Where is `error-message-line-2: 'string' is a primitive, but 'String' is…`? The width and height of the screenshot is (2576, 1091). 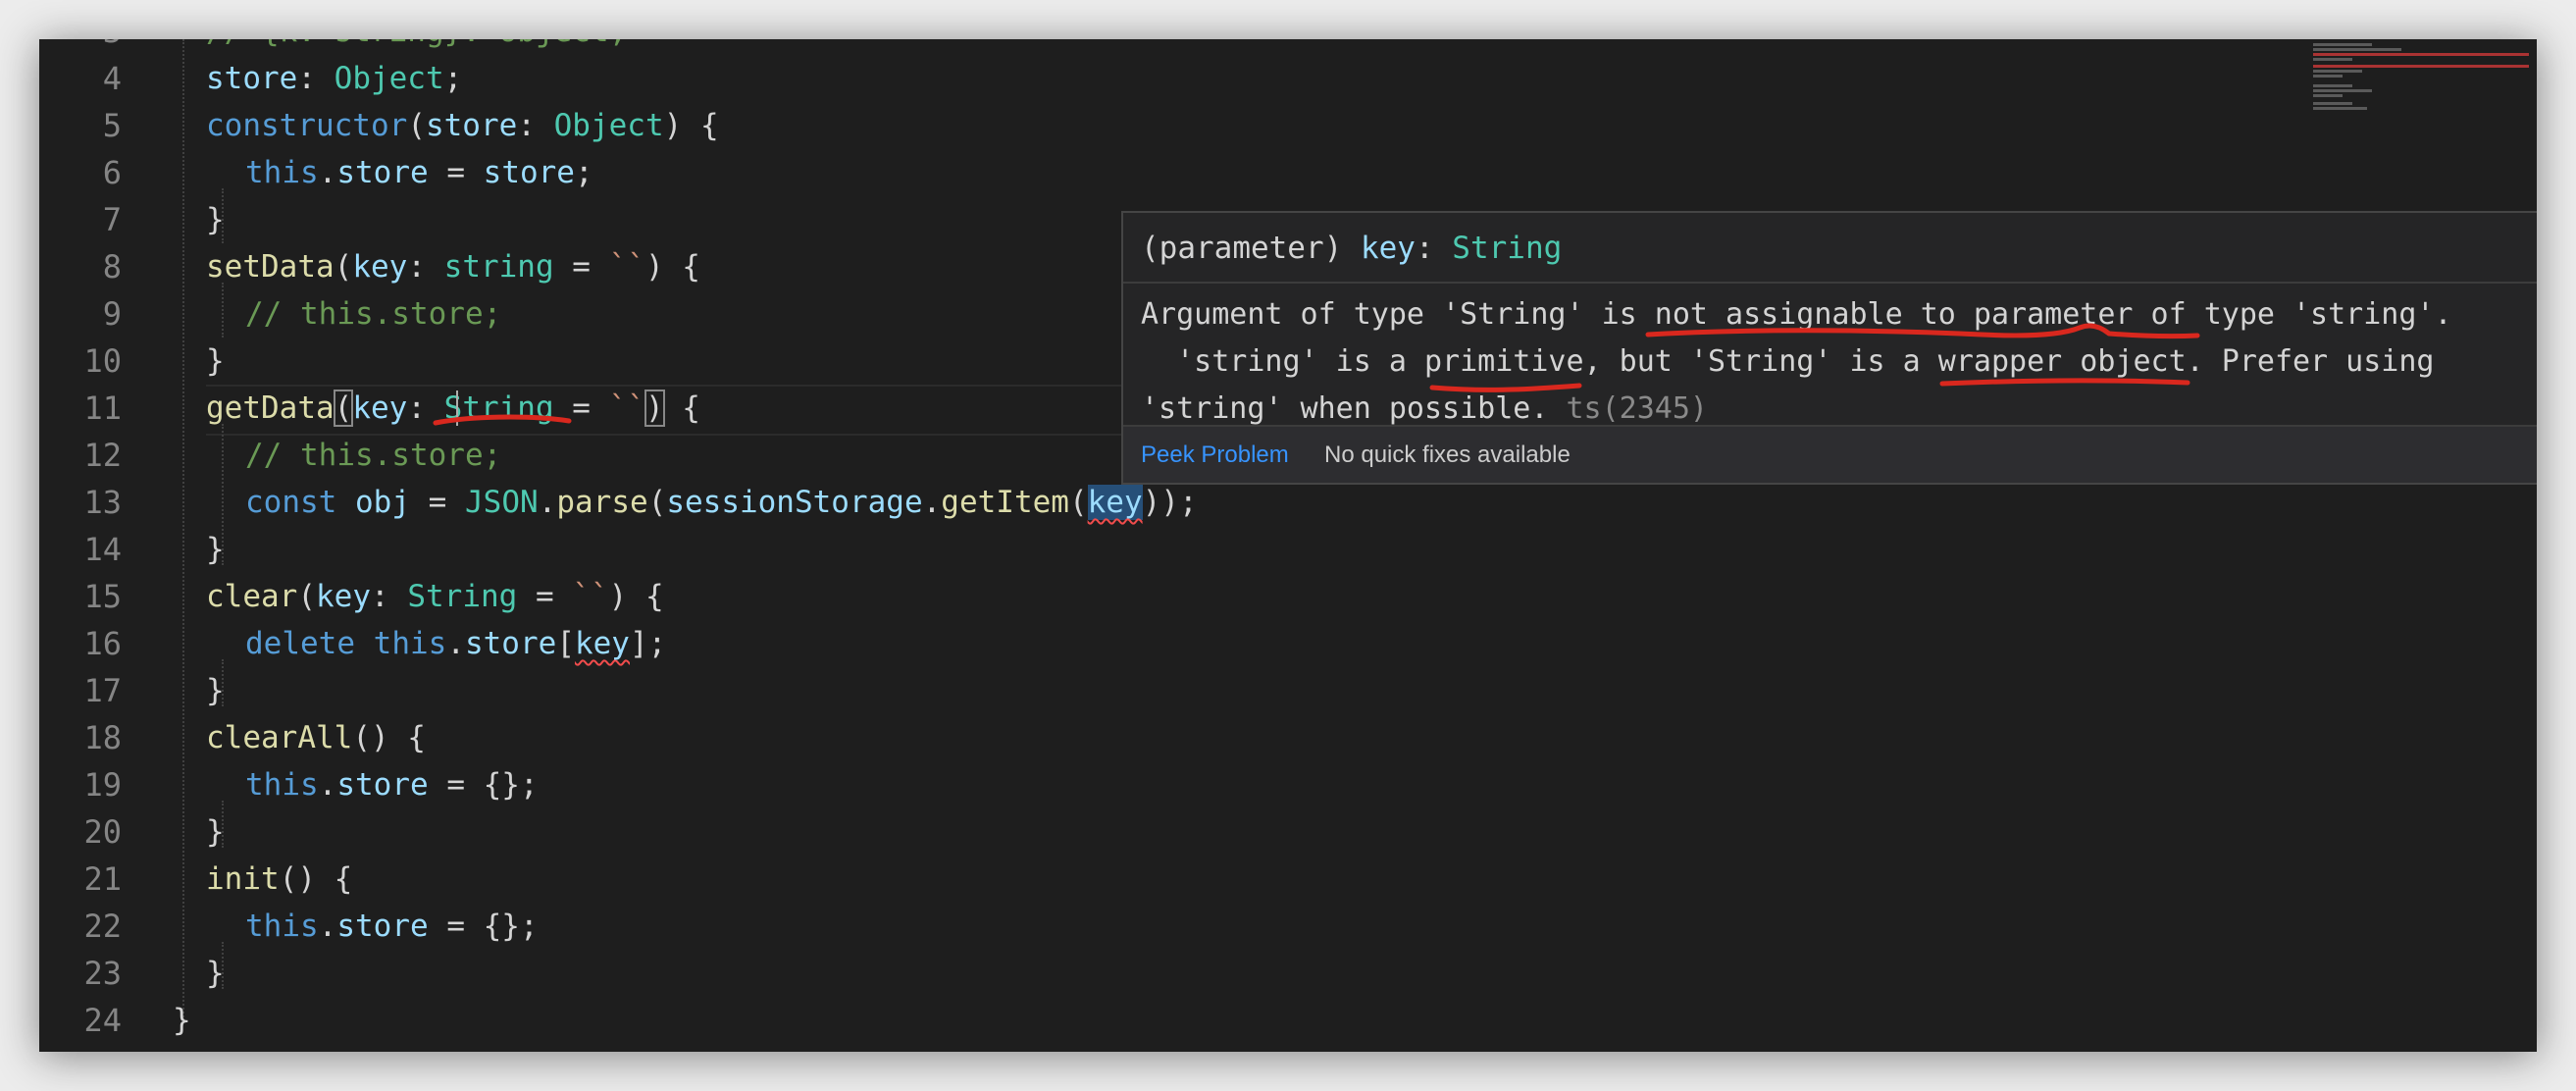
error-message-line-2: 'string' is a primitive, but 'String' is… is located at coordinates (1788, 361).